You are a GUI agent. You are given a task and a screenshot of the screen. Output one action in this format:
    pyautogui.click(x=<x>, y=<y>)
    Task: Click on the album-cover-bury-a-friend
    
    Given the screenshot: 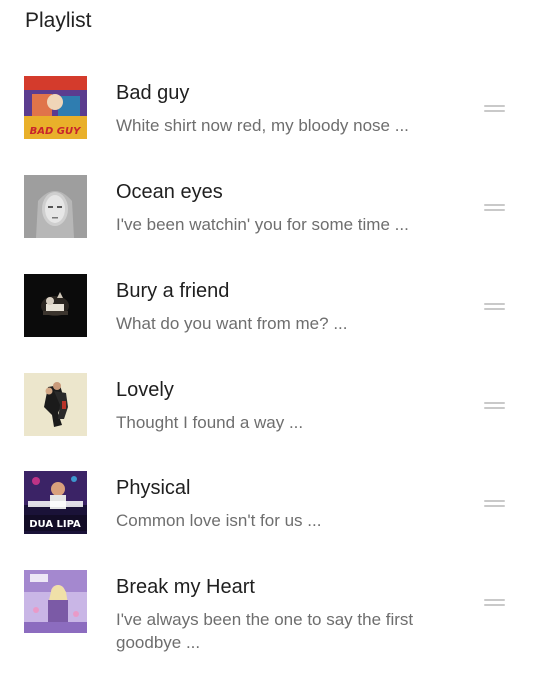 What is the action you would take?
    pyautogui.click(x=55, y=305)
    